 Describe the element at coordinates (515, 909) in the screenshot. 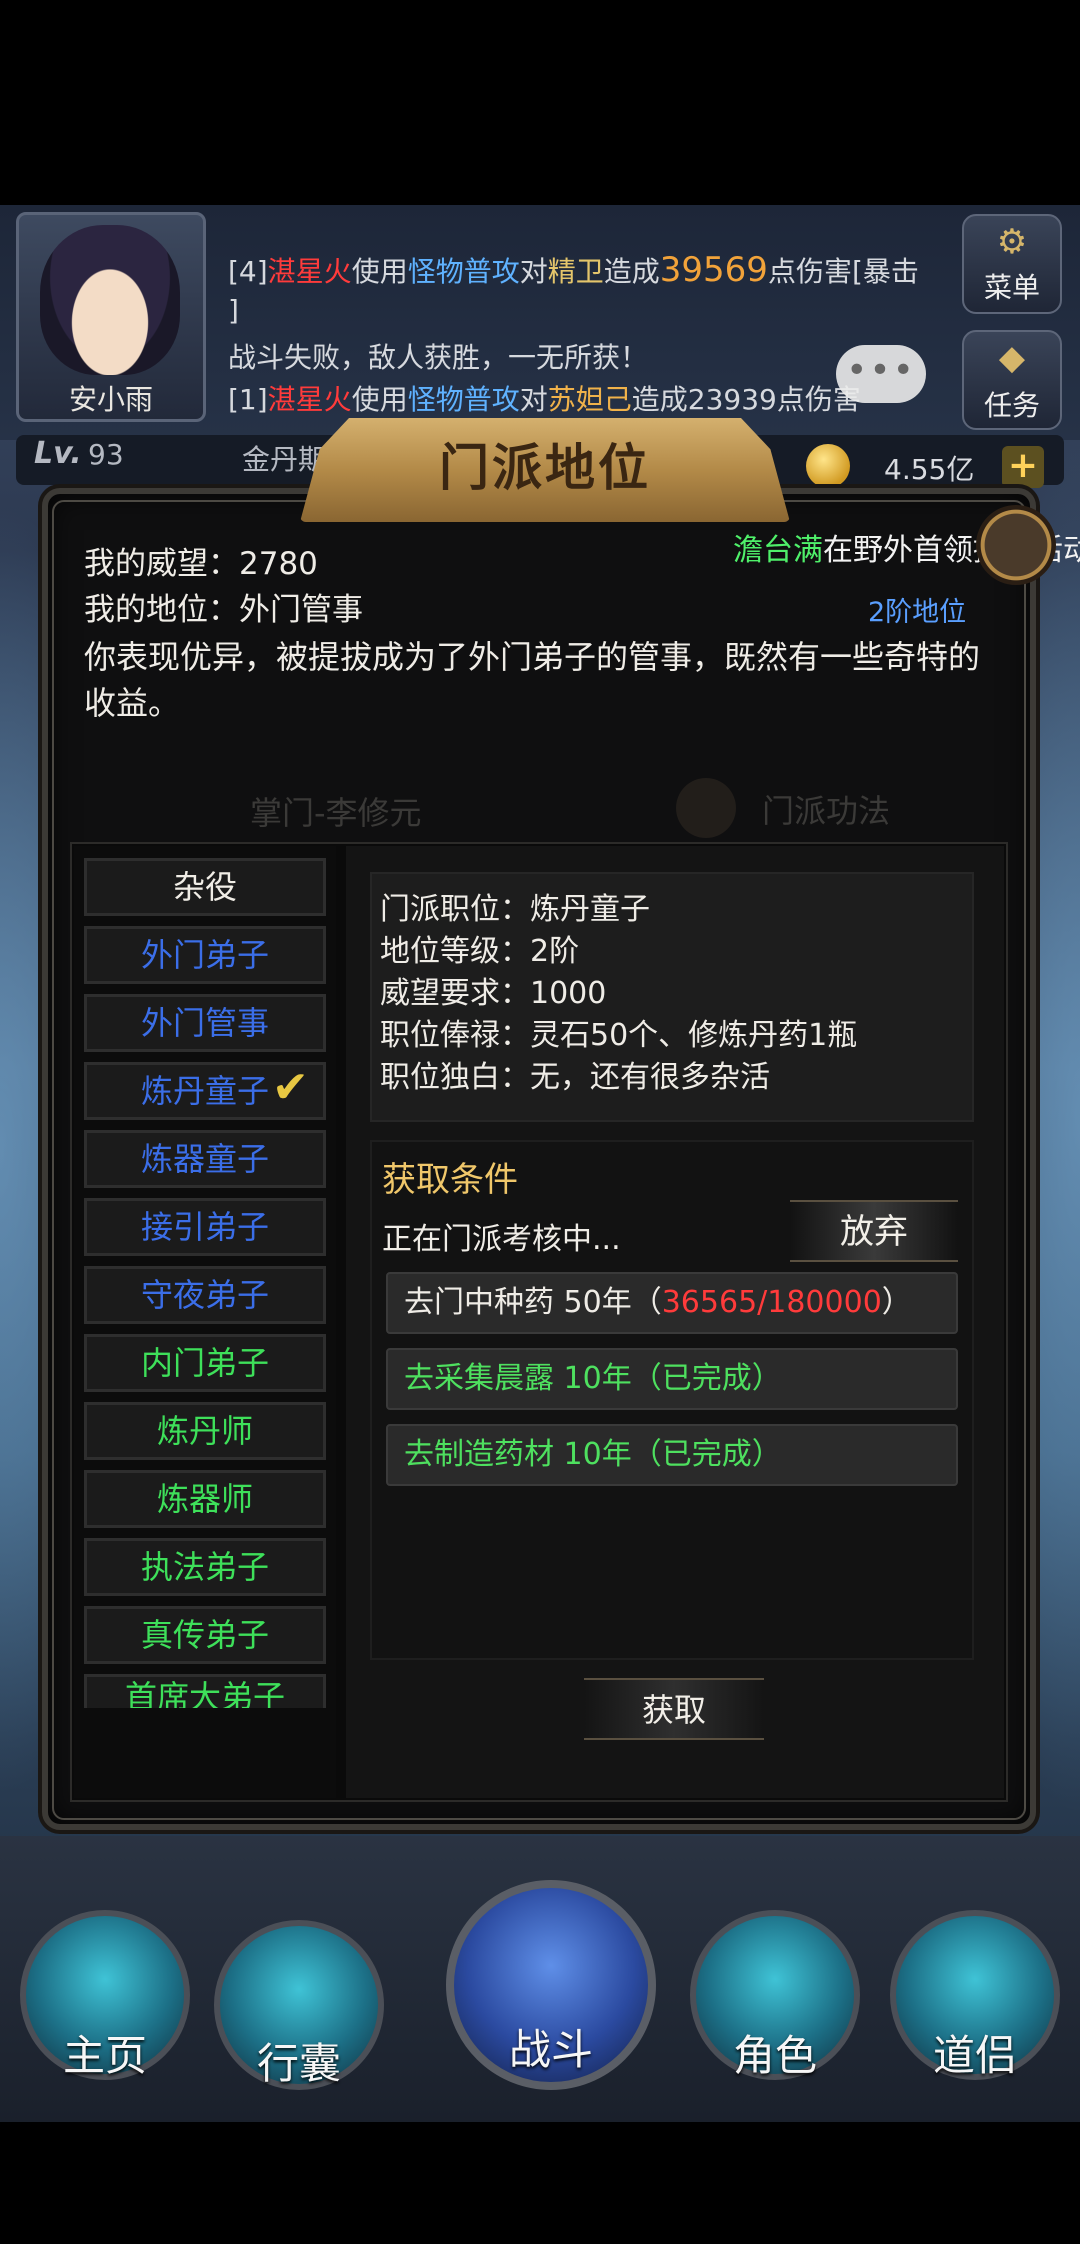

I see `detail-post: 门派职位：炼丹童子` at that location.